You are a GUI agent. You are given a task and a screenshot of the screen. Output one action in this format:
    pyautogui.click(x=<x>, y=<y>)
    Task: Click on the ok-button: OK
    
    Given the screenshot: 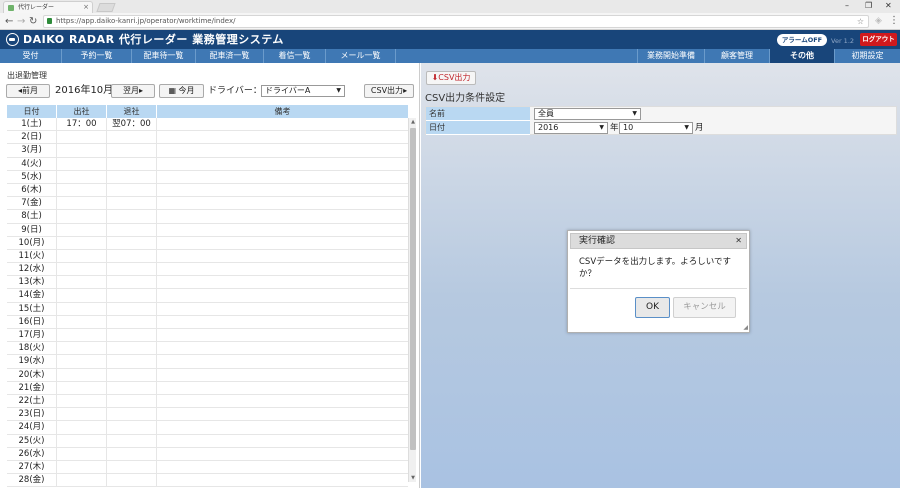 What is the action you would take?
    pyautogui.click(x=652, y=307)
    